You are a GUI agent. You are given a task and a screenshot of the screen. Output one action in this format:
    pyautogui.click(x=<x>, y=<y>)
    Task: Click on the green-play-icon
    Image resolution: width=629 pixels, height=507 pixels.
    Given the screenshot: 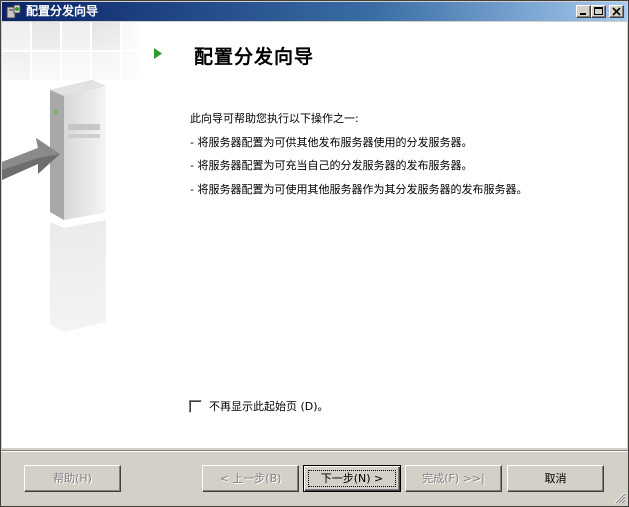 What is the action you would take?
    pyautogui.click(x=158, y=55)
    